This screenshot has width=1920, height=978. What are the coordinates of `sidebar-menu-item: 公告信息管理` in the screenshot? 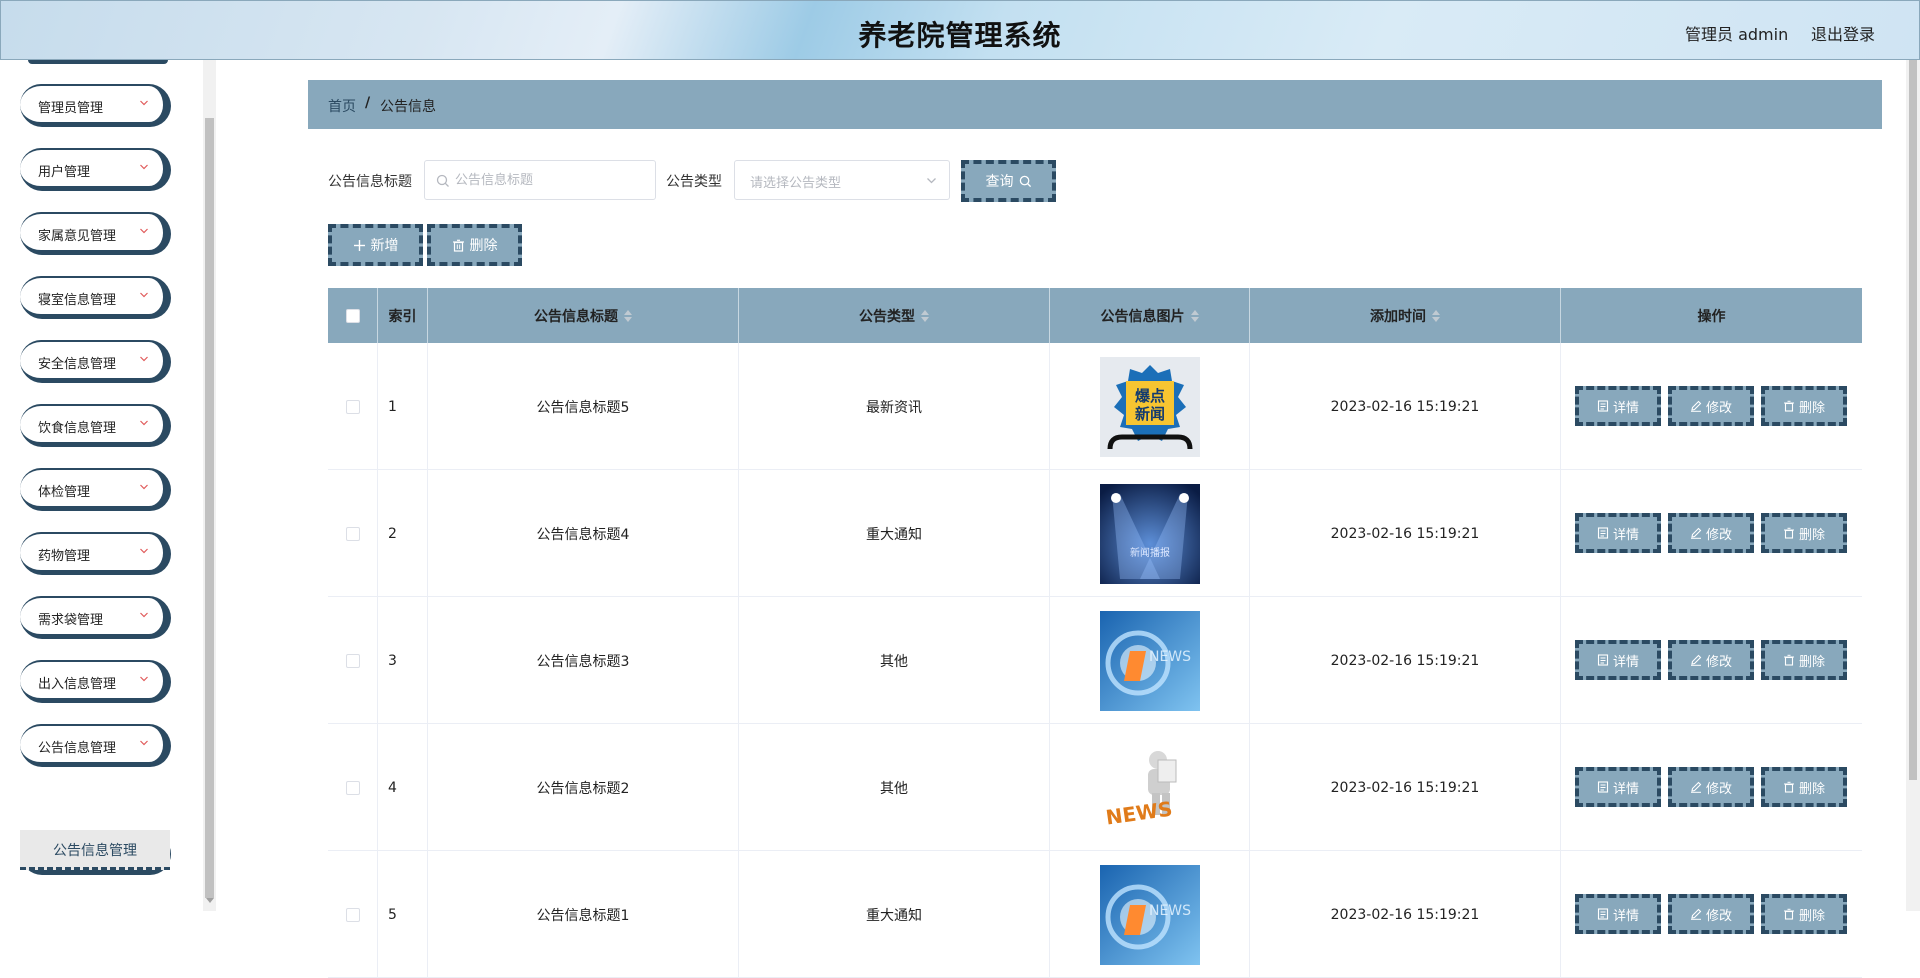 It's located at (95, 745).